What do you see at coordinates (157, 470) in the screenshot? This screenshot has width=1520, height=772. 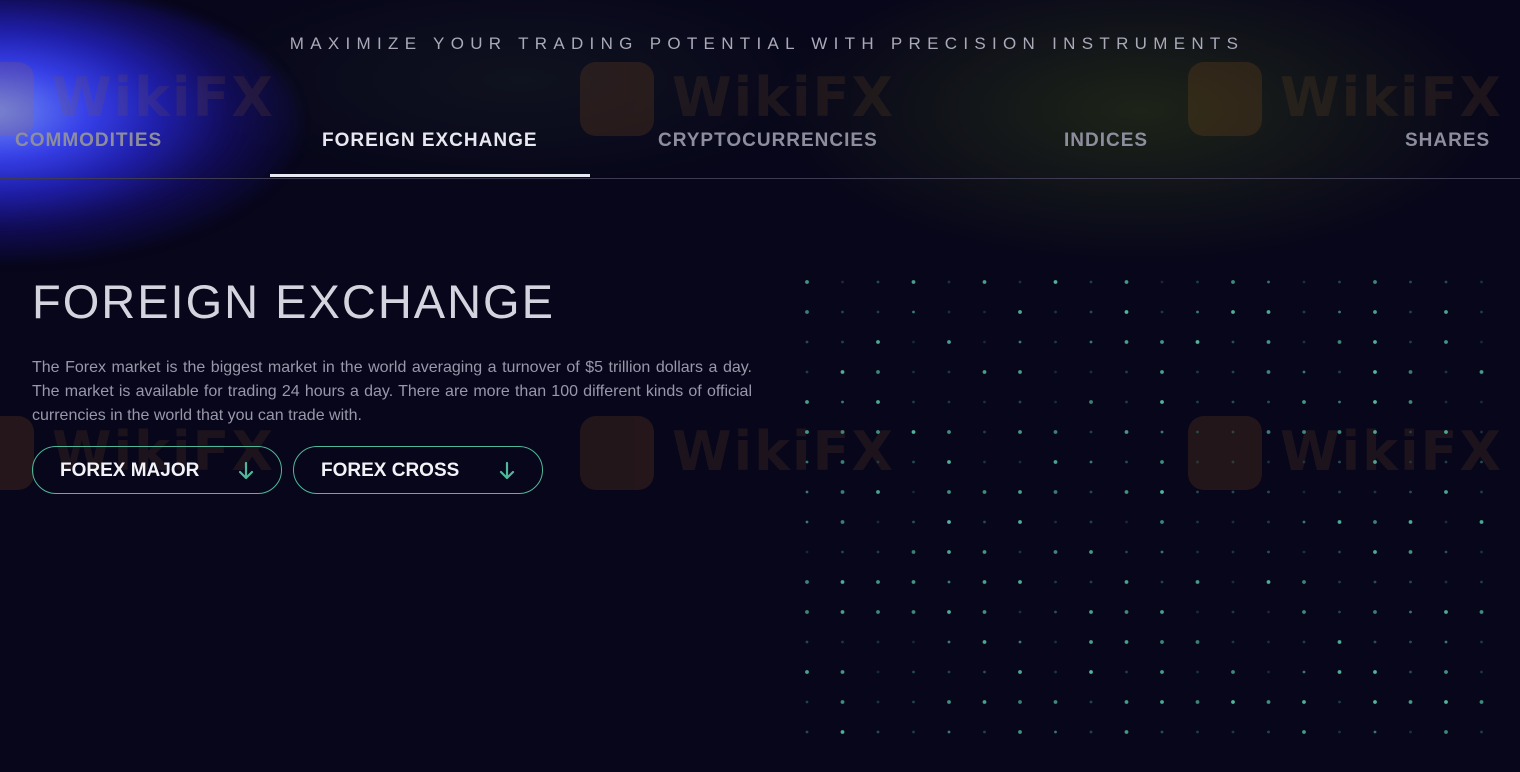 I see `forex-major-button: FOREX MAJOR` at bounding box center [157, 470].